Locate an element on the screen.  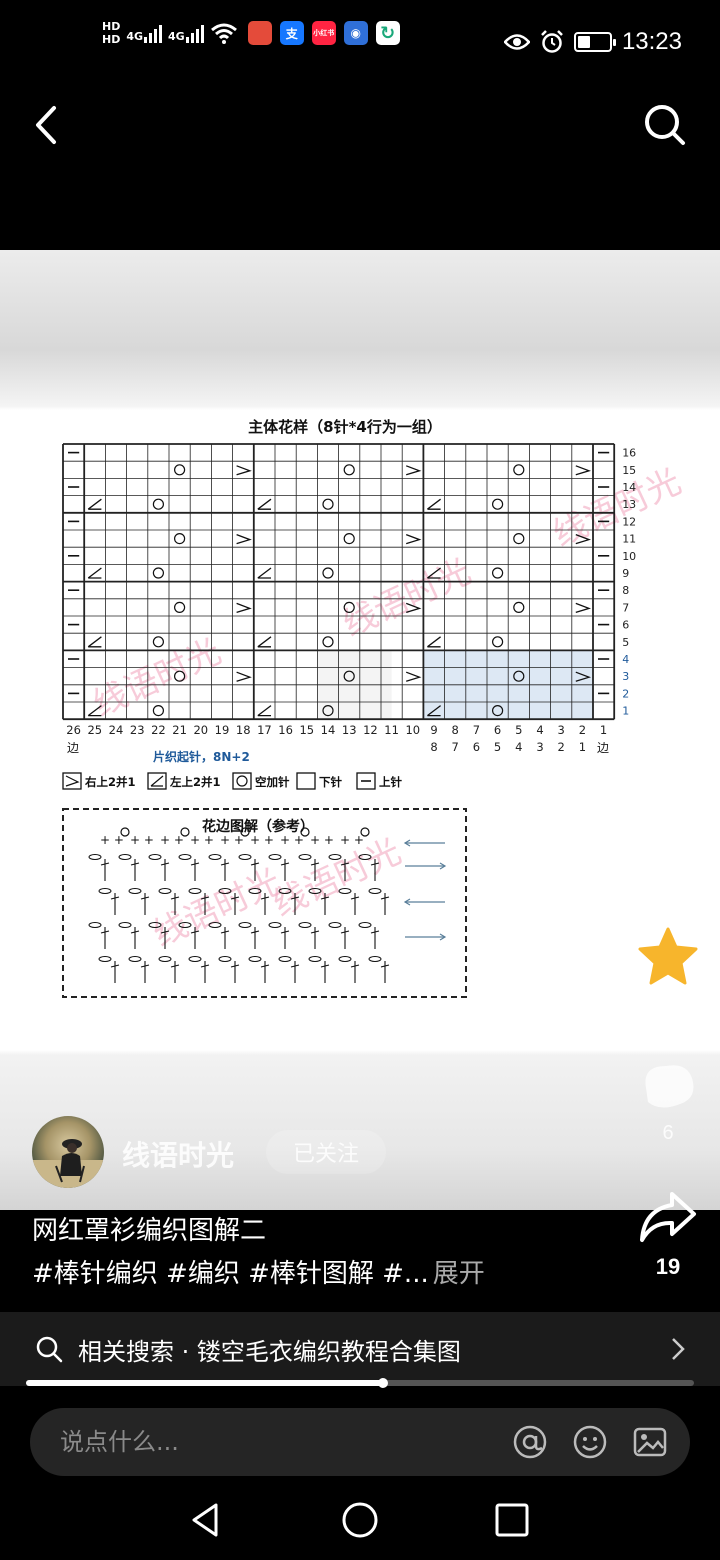
mention-icon is located at coordinates (530, 1442).